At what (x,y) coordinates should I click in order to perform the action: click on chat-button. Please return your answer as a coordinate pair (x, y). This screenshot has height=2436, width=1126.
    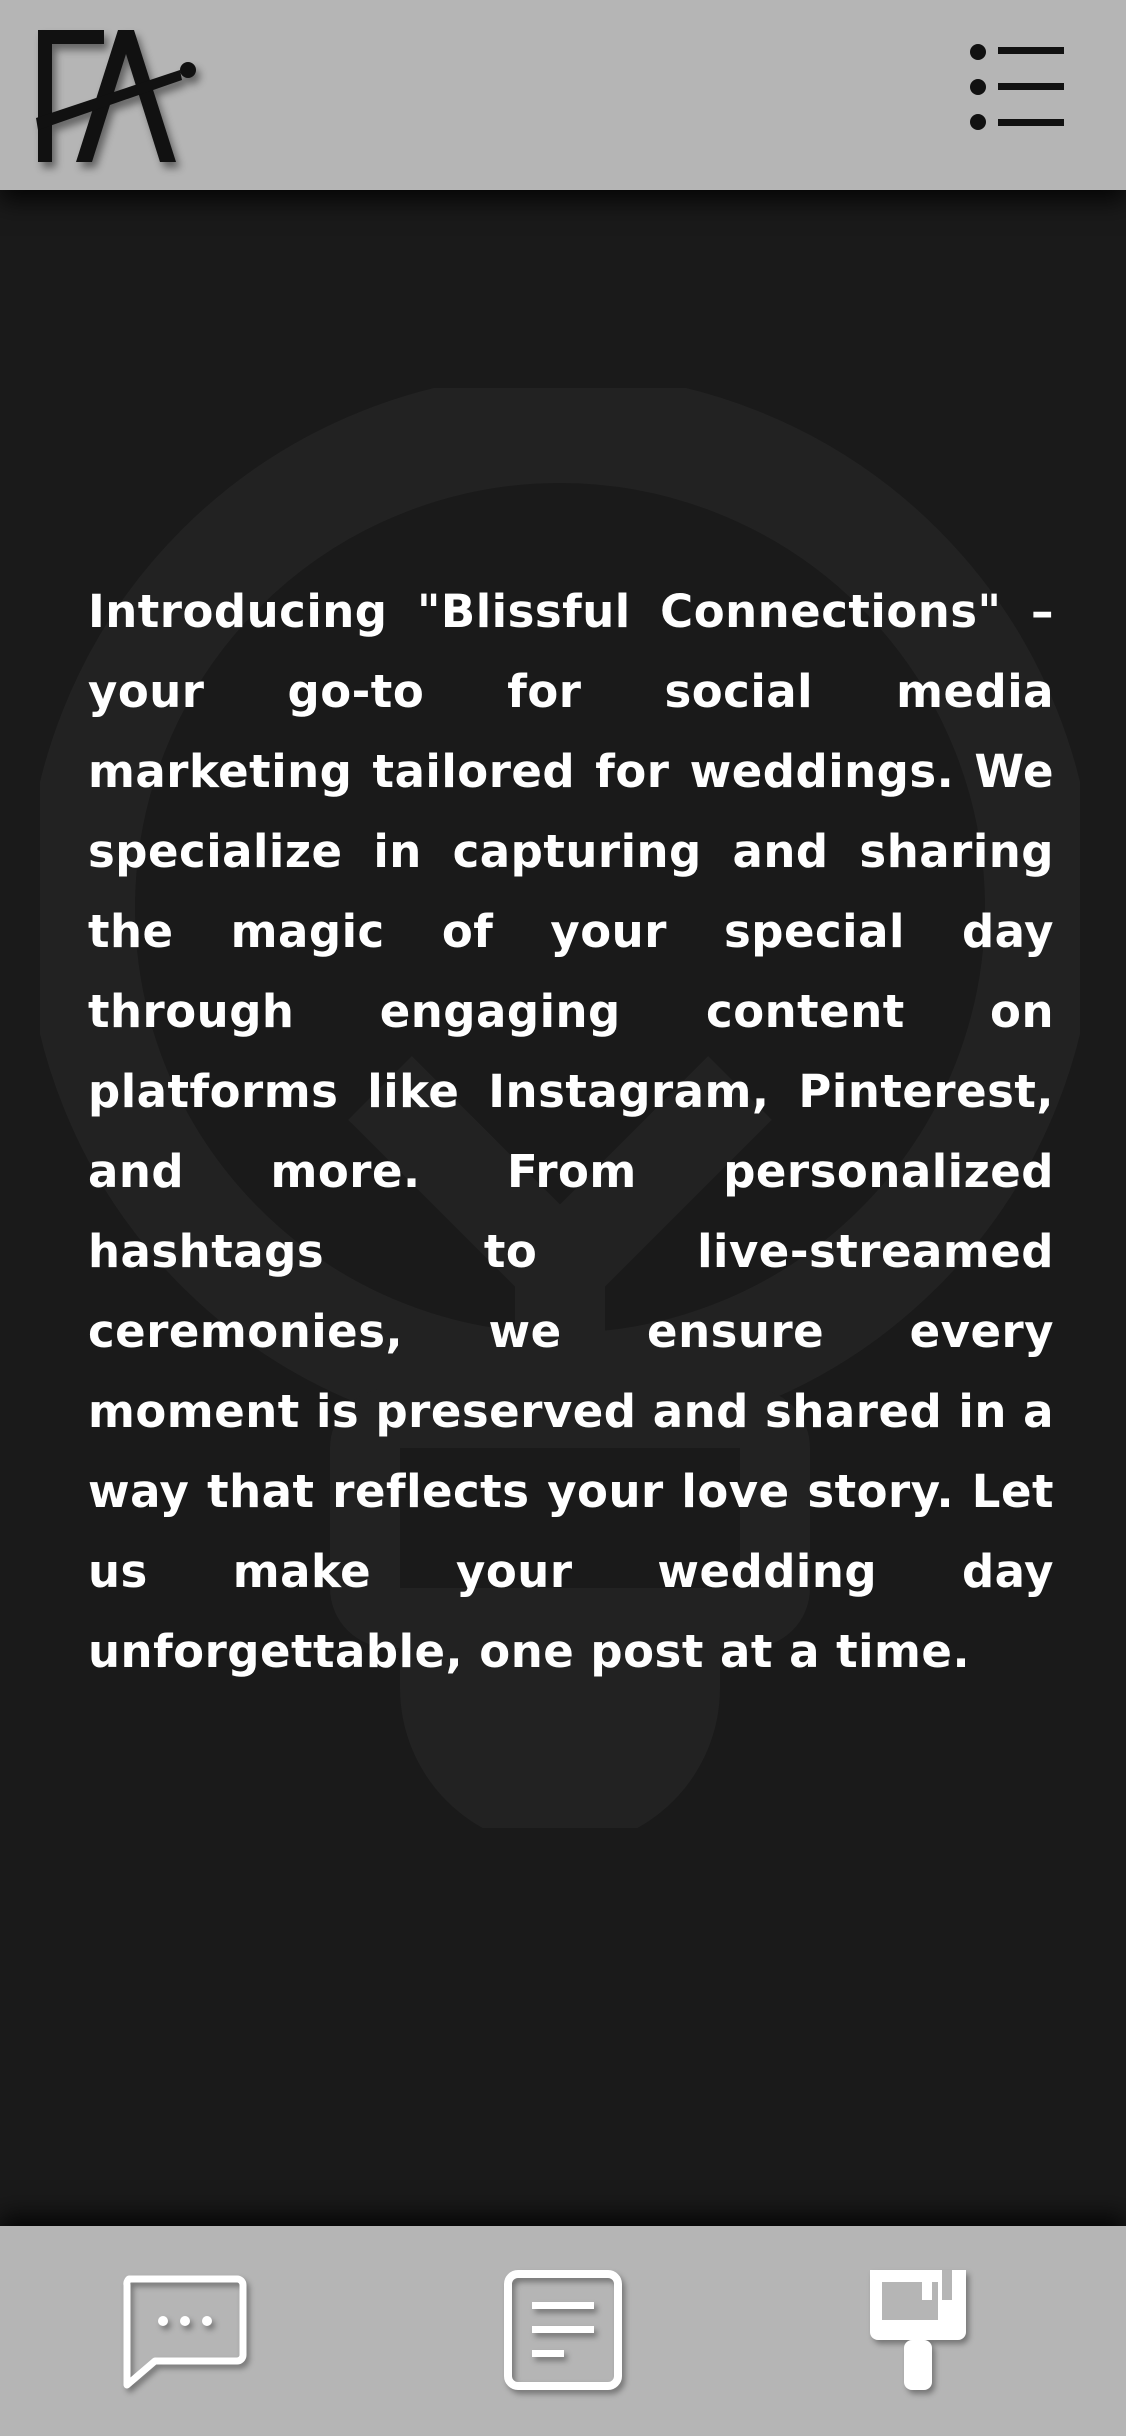
    Looking at the image, I should click on (184, 2331).